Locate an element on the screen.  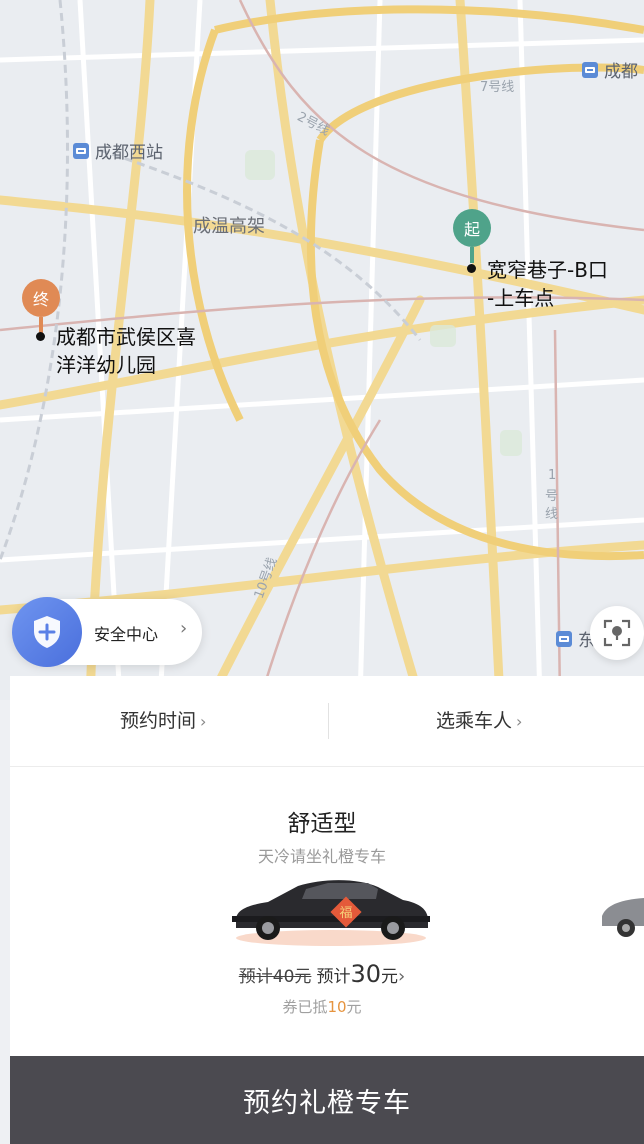
end-dot is located at coordinates (40, 336).